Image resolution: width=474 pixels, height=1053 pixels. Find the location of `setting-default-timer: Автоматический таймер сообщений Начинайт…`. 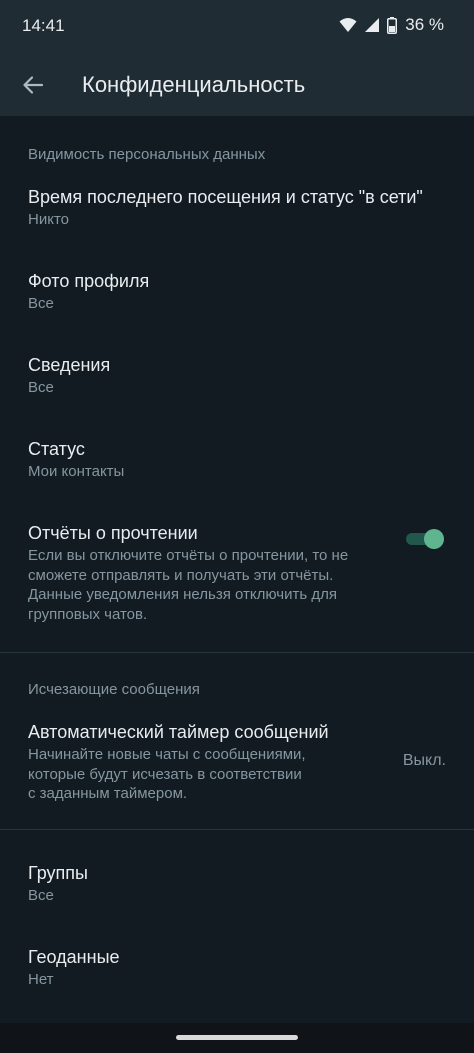

setting-default-timer: Автоматический таймер сообщений Начинайт… is located at coordinates (237, 763).